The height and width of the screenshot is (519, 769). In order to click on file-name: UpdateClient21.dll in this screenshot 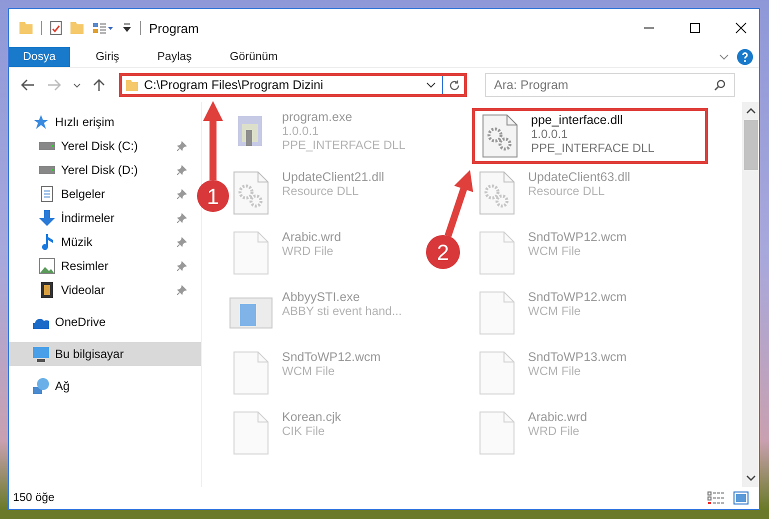, I will do `click(333, 177)`.